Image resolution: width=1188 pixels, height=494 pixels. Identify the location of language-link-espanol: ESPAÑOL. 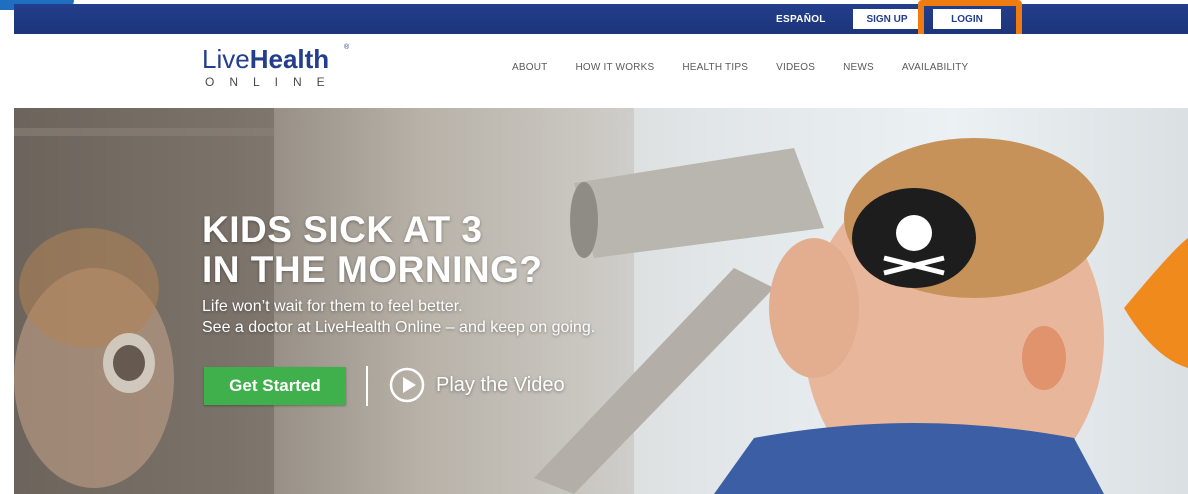
(801, 19).